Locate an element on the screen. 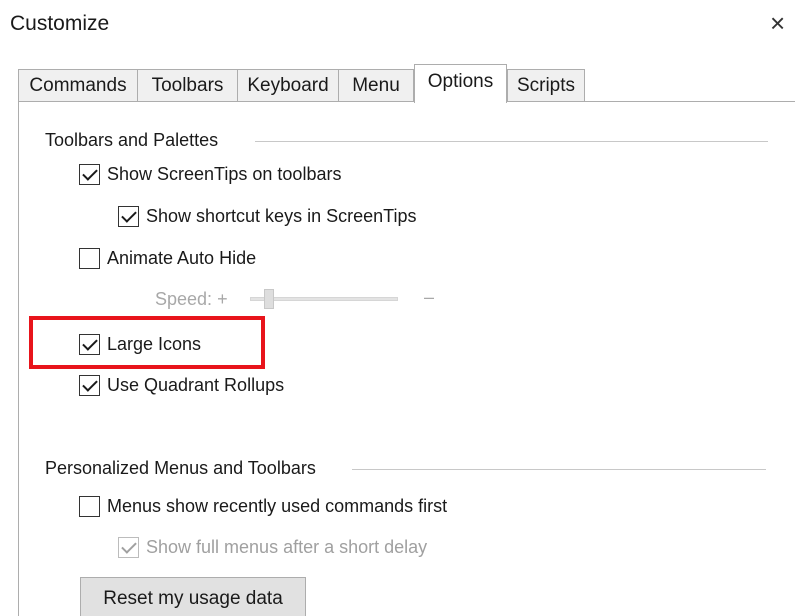  reset-usage-data-button: Reset my usage data is located at coordinates (193, 596).